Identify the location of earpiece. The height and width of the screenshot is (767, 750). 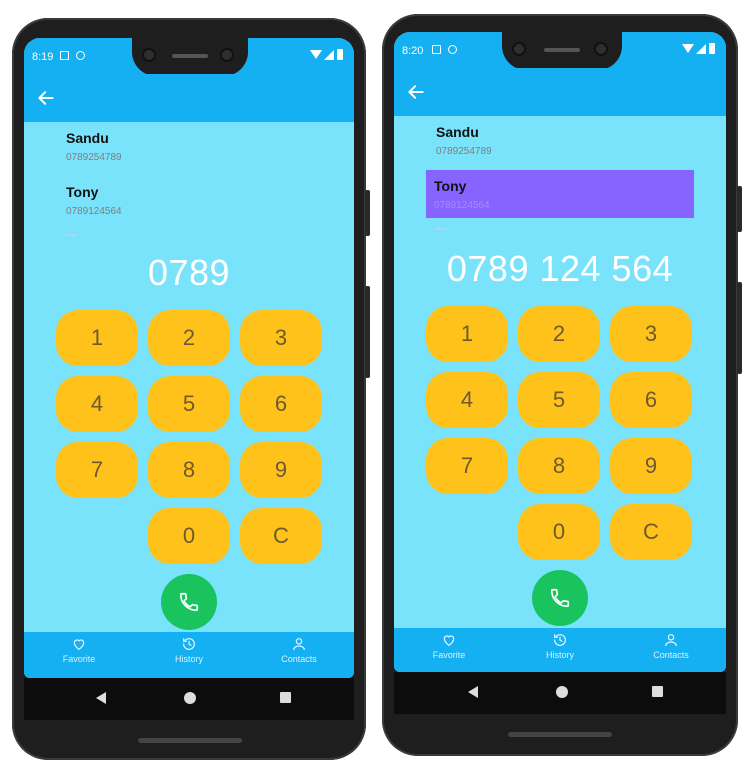
(562, 50).